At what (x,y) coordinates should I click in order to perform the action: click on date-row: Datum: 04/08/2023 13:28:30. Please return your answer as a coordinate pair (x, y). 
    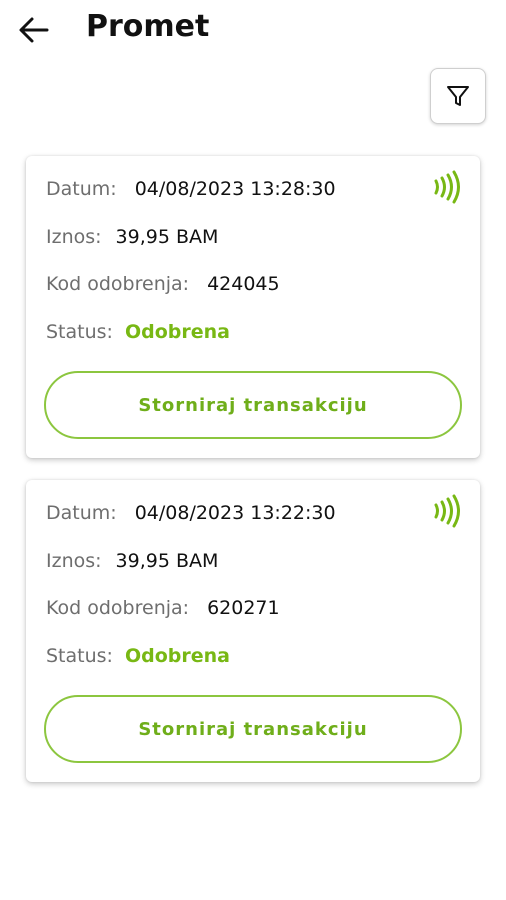
    Looking at the image, I should click on (191, 189).